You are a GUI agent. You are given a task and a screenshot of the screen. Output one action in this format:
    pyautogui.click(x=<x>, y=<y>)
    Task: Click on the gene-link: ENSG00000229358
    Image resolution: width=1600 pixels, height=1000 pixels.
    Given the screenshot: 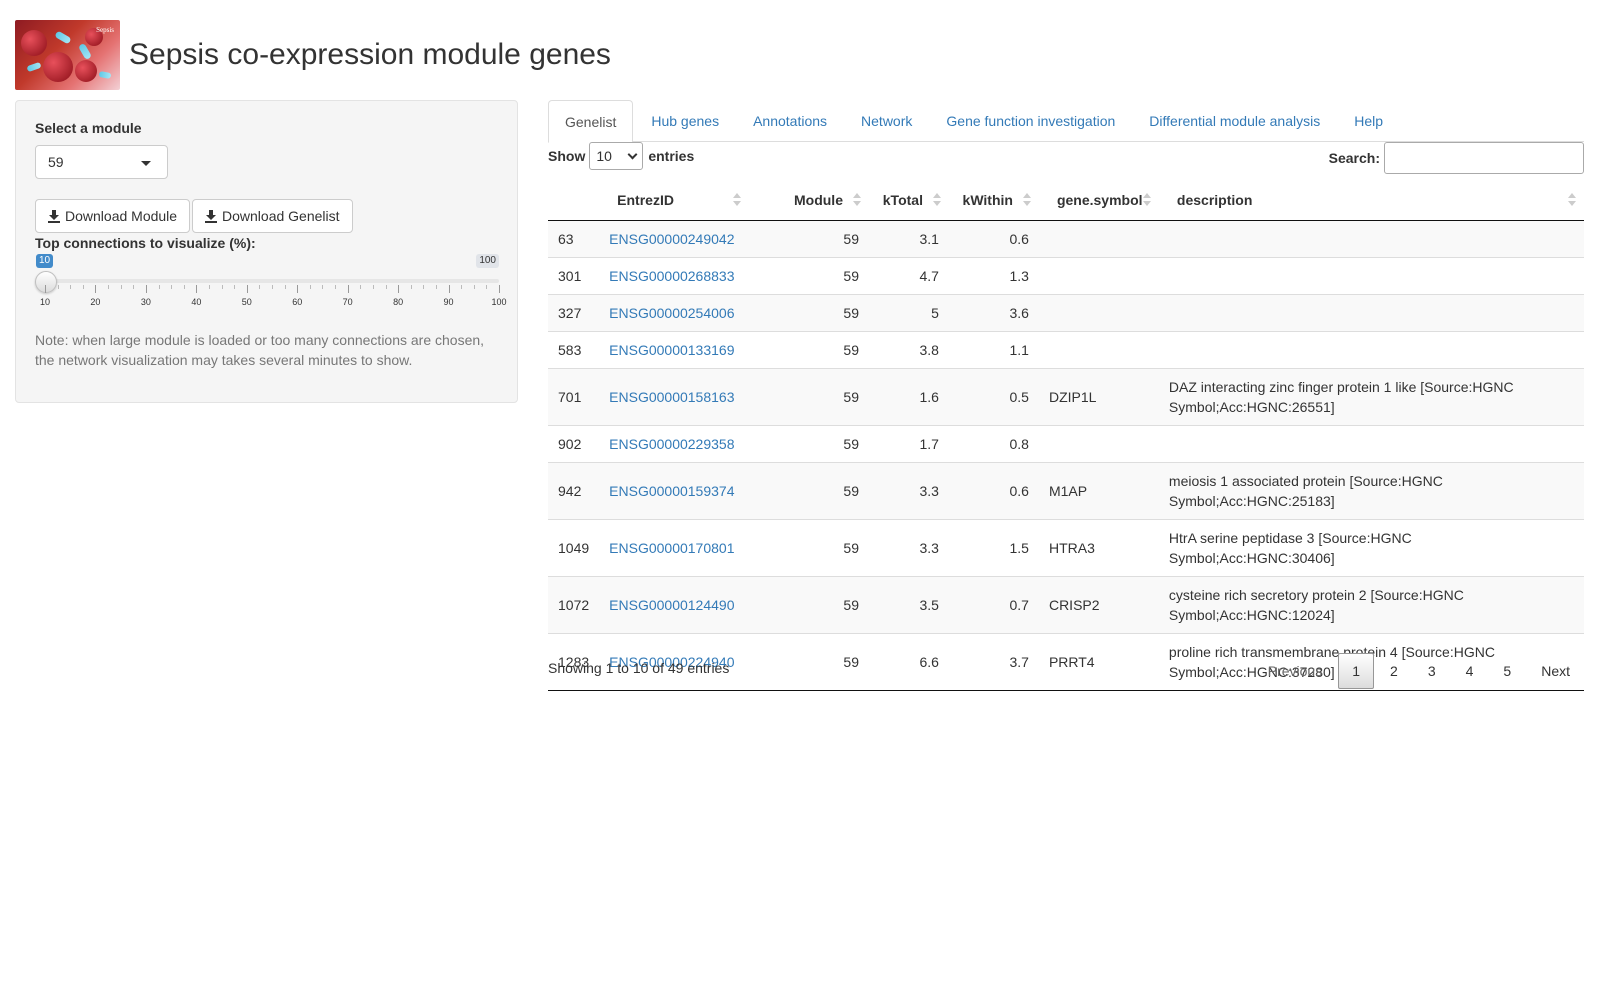 What is the action you would take?
    pyautogui.click(x=671, y=444)
    